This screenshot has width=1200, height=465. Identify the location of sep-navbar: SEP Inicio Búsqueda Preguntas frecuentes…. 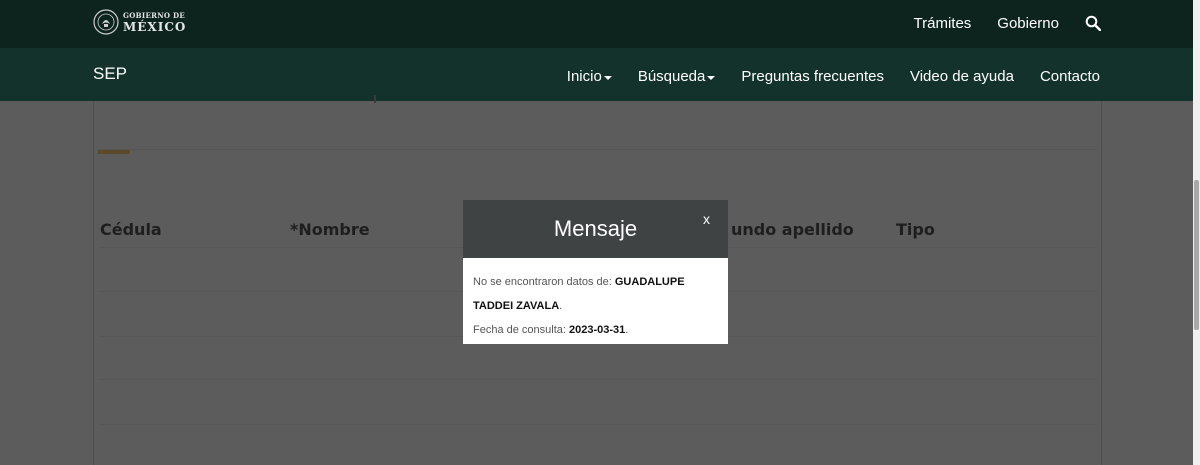
(596, 74).